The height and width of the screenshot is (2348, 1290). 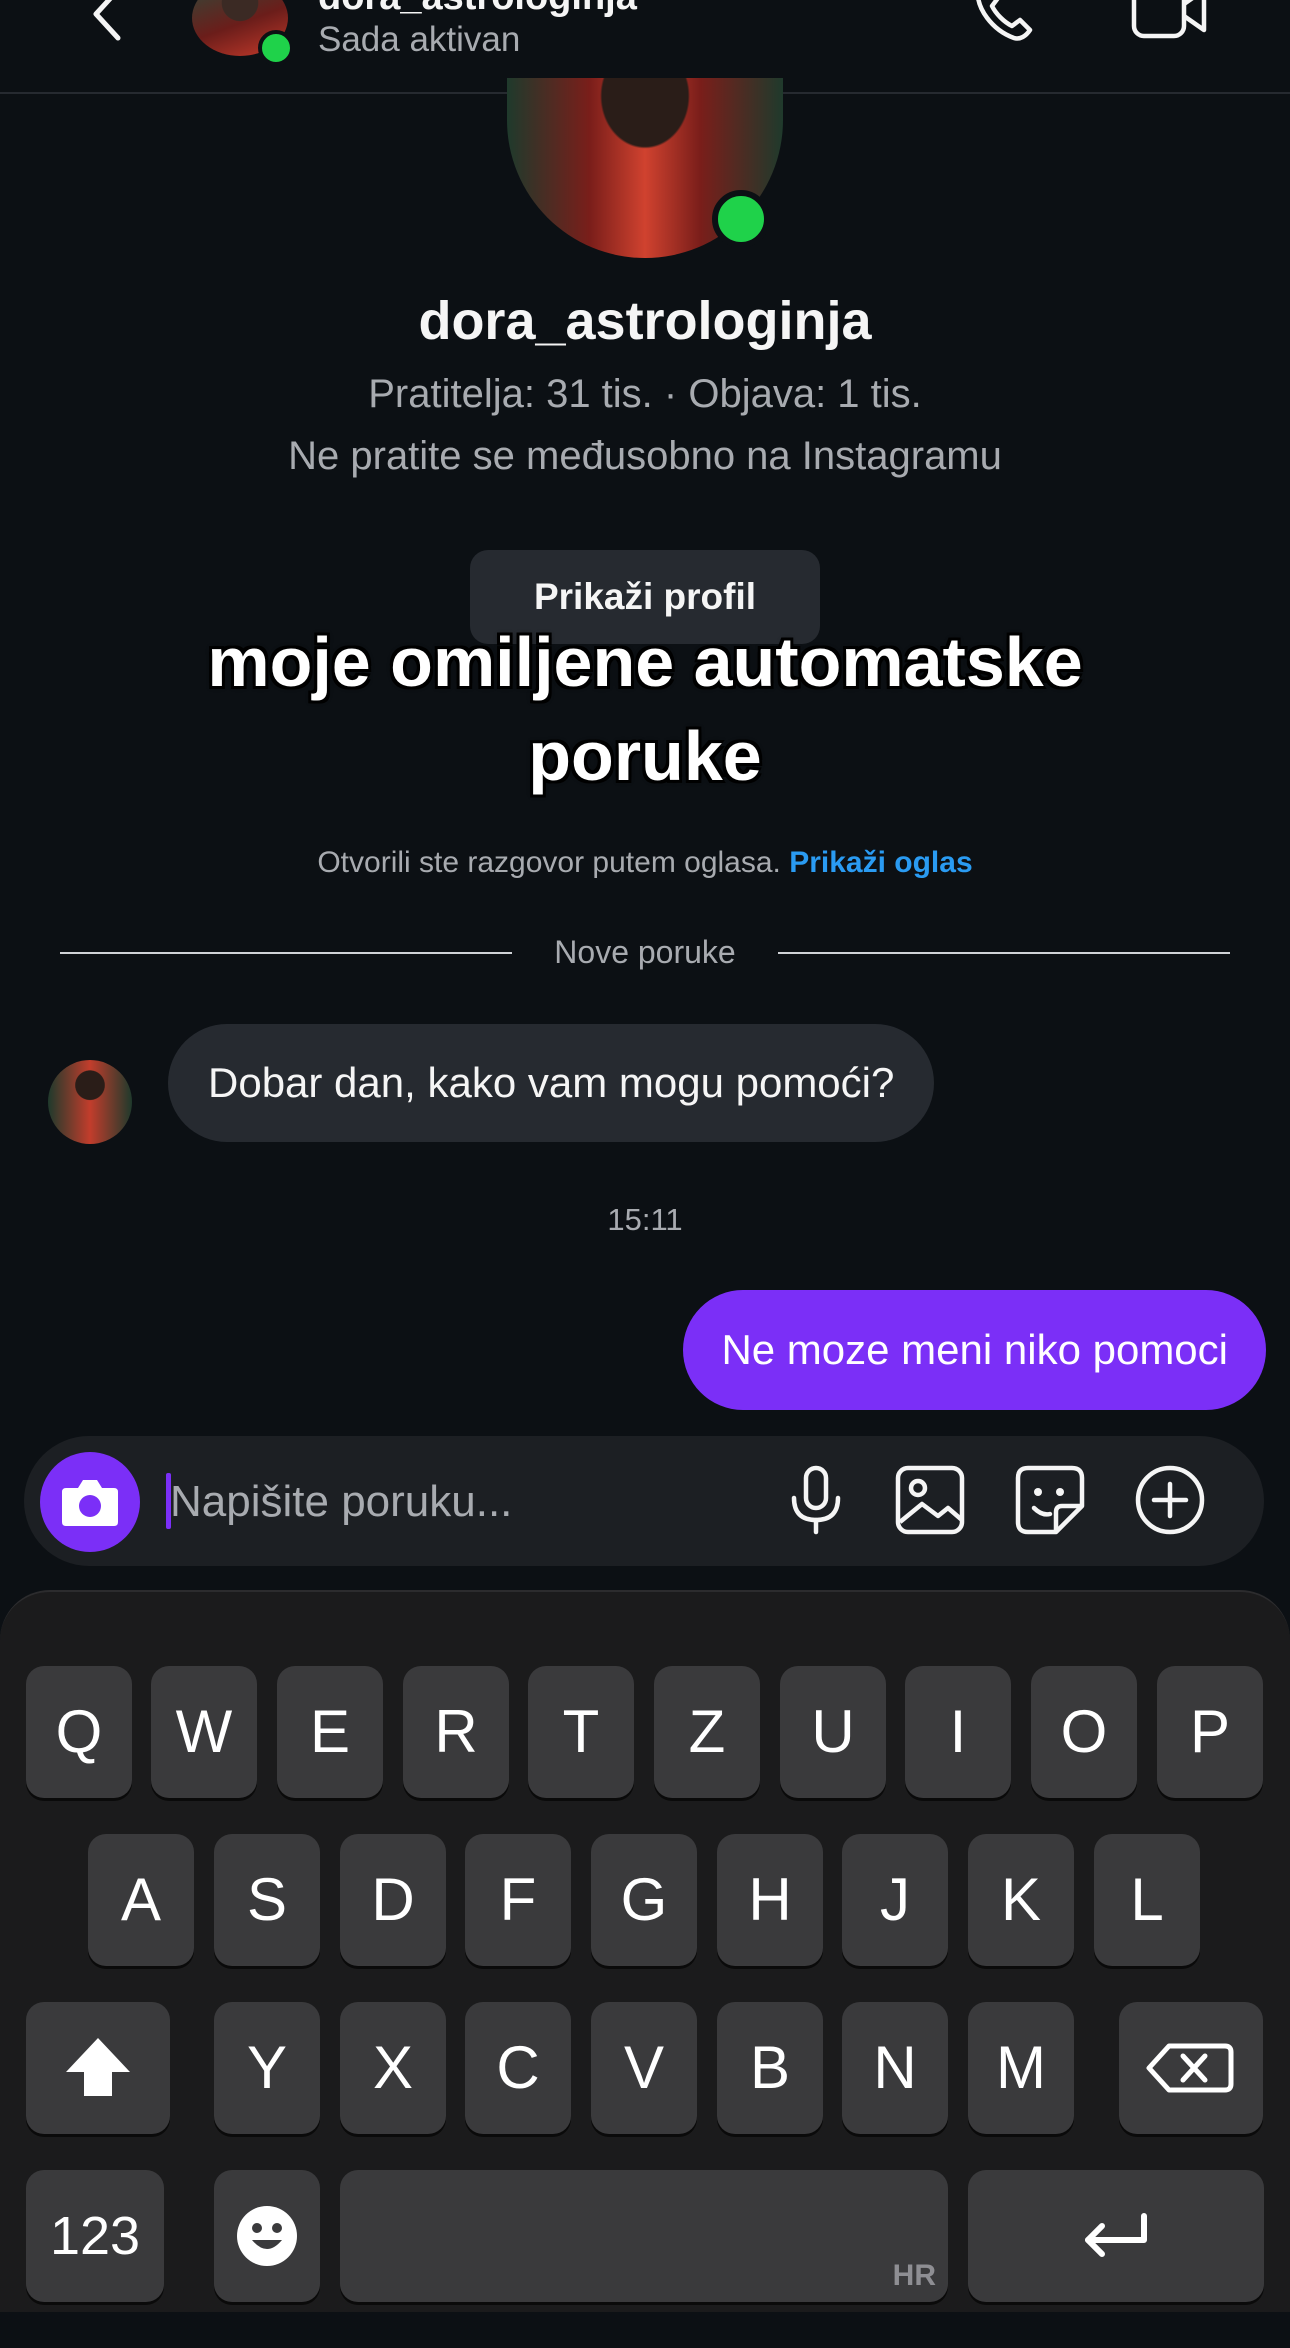 I want to click on key-label: 123, so click(x=95, y=2236).